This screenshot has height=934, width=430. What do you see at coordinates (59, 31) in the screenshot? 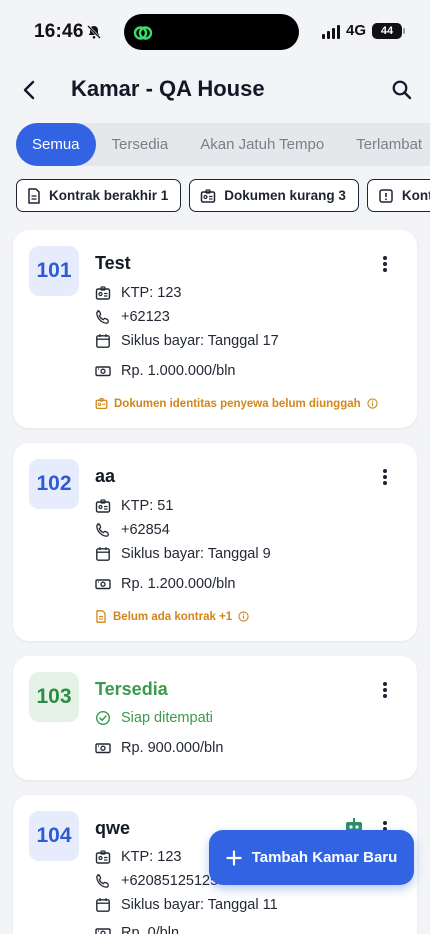
I see `status-time: 16:46` at bounding box center [59, 31].